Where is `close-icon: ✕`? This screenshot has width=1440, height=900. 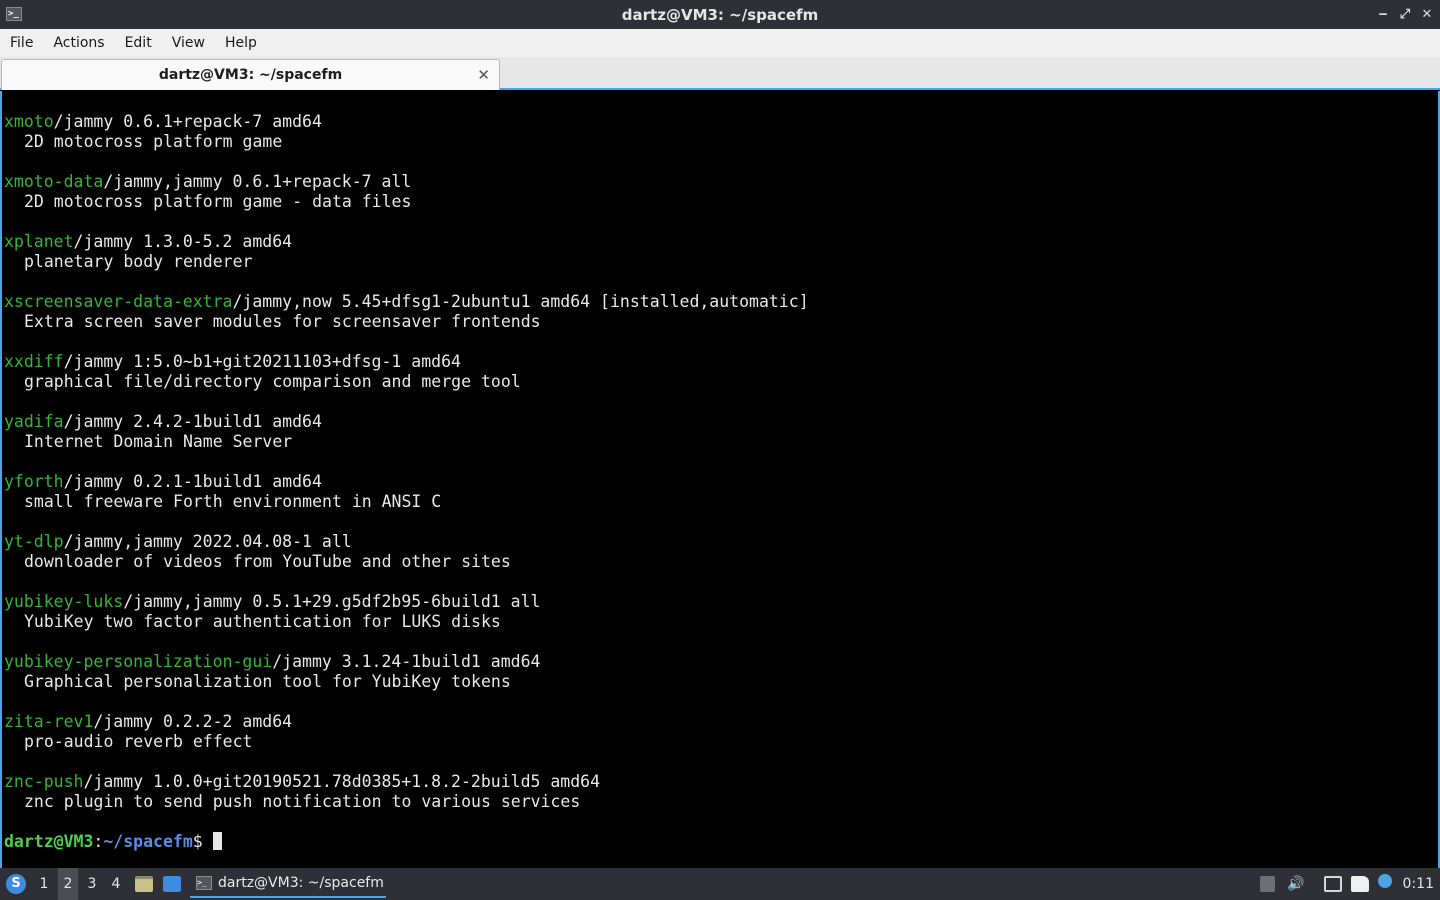 close-icon: ✕ is located at coordinates (1427, 14).